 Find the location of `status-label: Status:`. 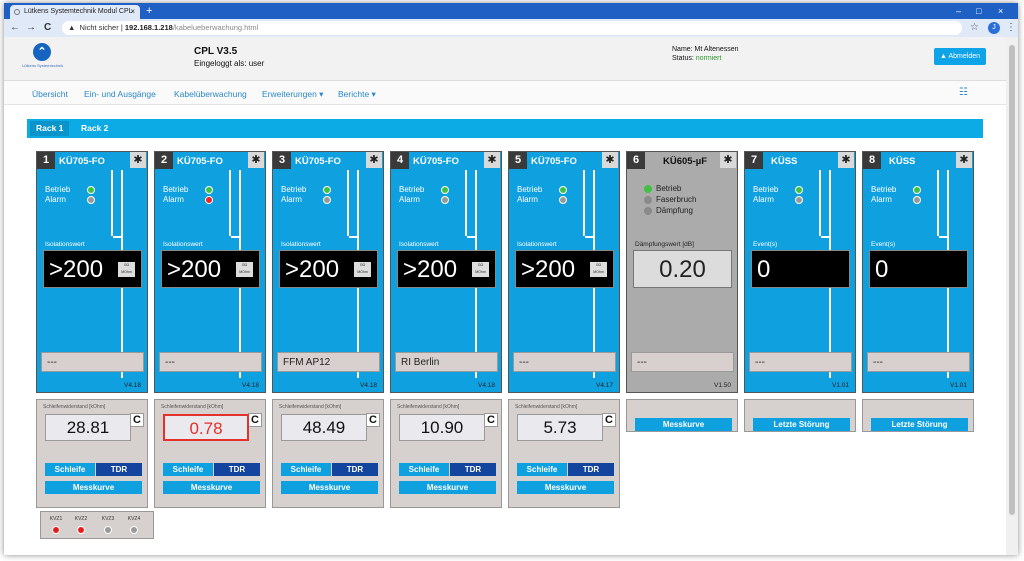

status-label: Status: is located at coordinates (683, 58).